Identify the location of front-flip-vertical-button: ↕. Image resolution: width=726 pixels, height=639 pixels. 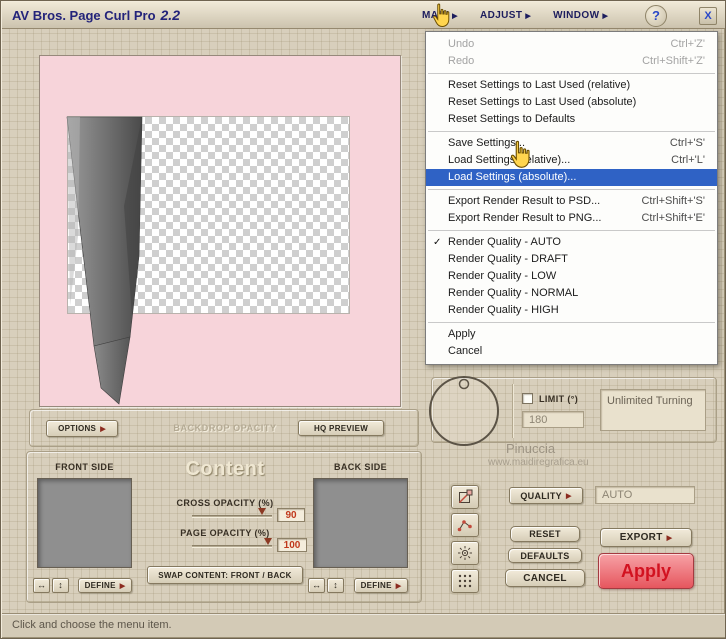
(60, 585).